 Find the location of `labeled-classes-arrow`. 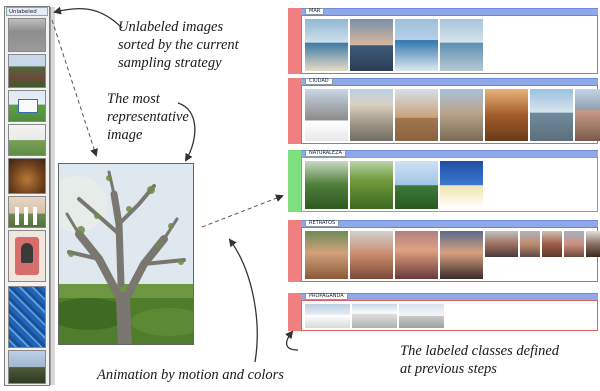

labeled-classes-arrow is located at coordinates (292, 340).